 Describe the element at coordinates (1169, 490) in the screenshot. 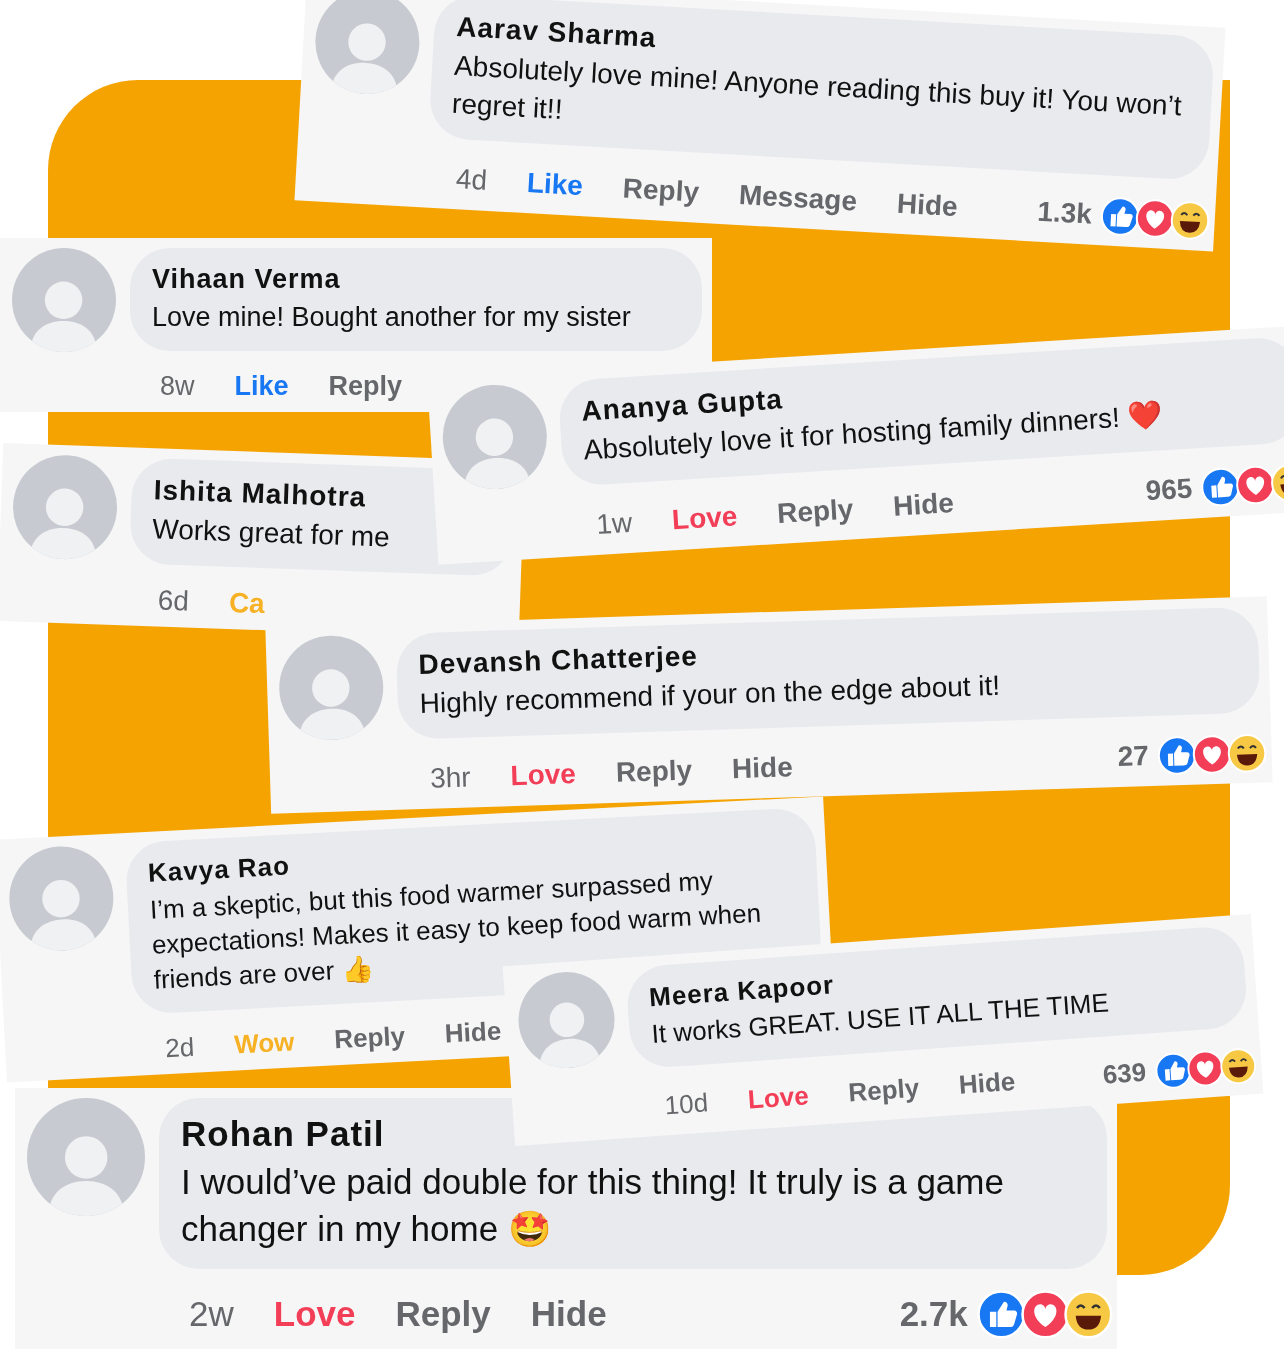

I see `reaction-count: 965` at that location.